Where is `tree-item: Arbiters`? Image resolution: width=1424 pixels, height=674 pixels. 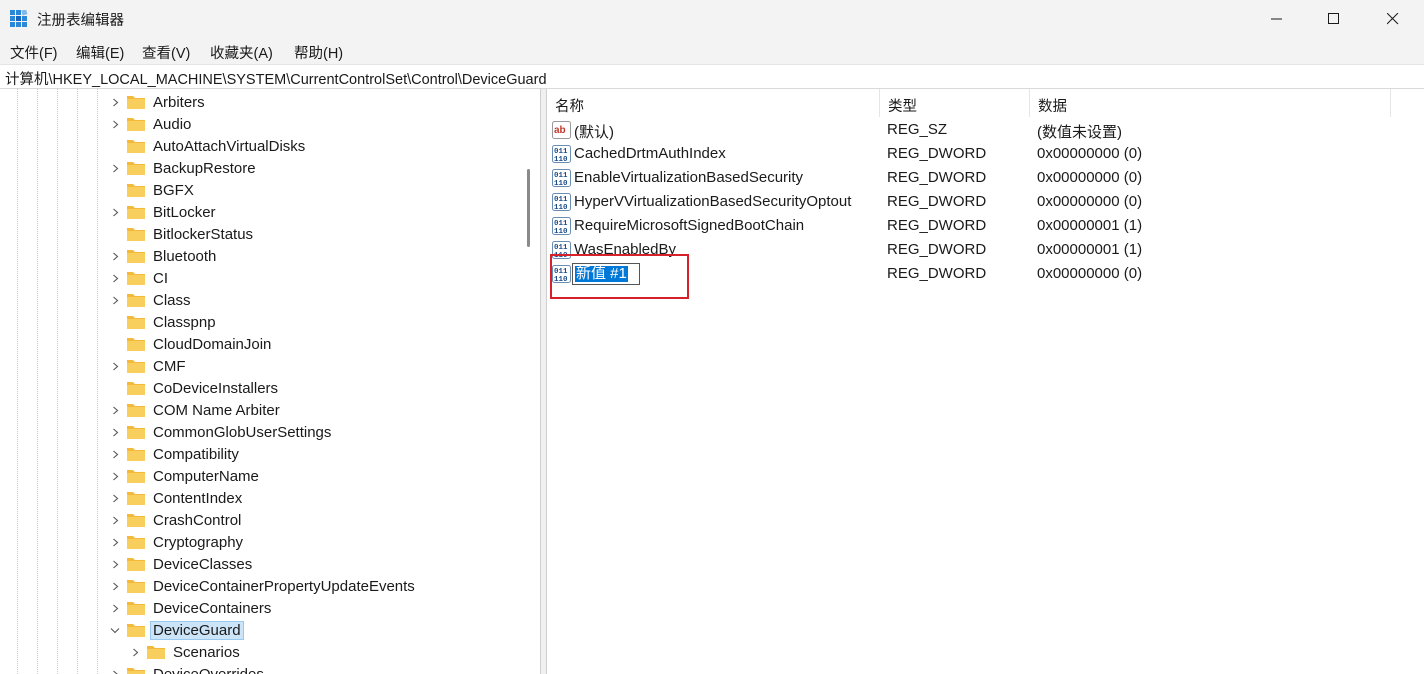
tree-item: Arbiters is located at coordinates (157, 102).